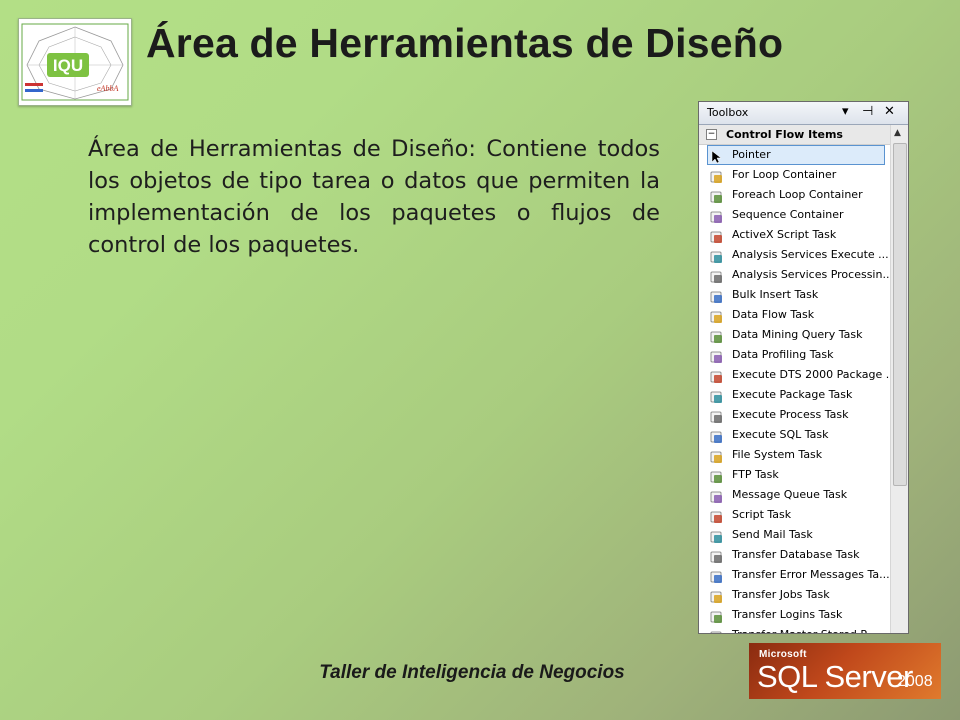  I want to click on toolbox-item-label: Script Task, so click(762, 514).